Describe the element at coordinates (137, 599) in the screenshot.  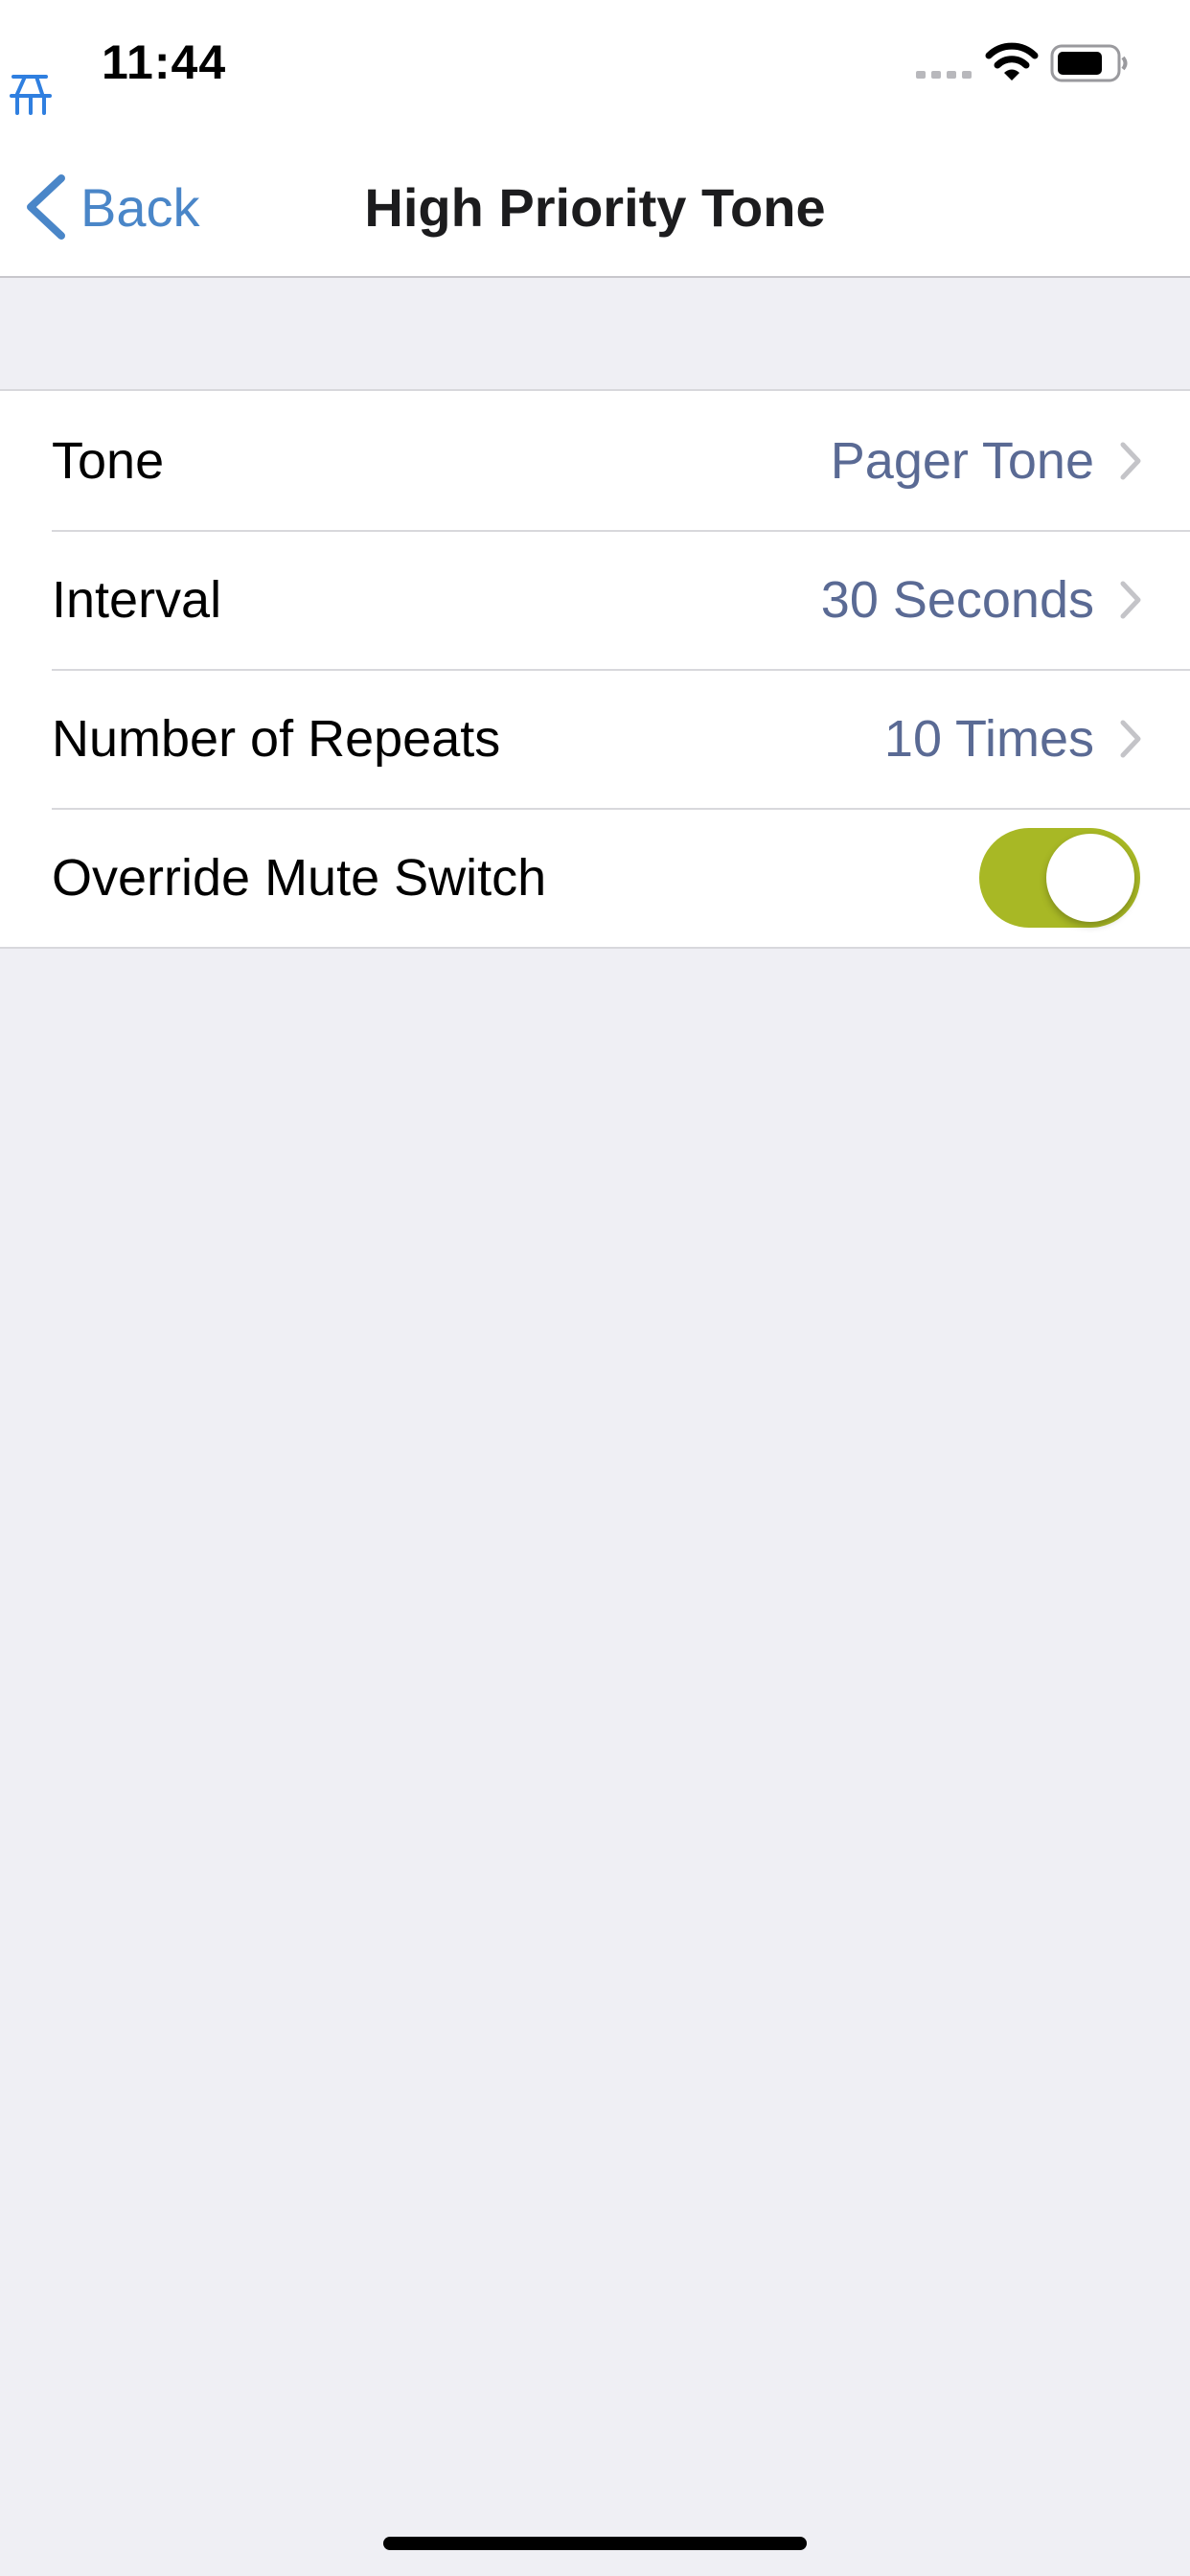
I see `interval-label: Interval` at that location.